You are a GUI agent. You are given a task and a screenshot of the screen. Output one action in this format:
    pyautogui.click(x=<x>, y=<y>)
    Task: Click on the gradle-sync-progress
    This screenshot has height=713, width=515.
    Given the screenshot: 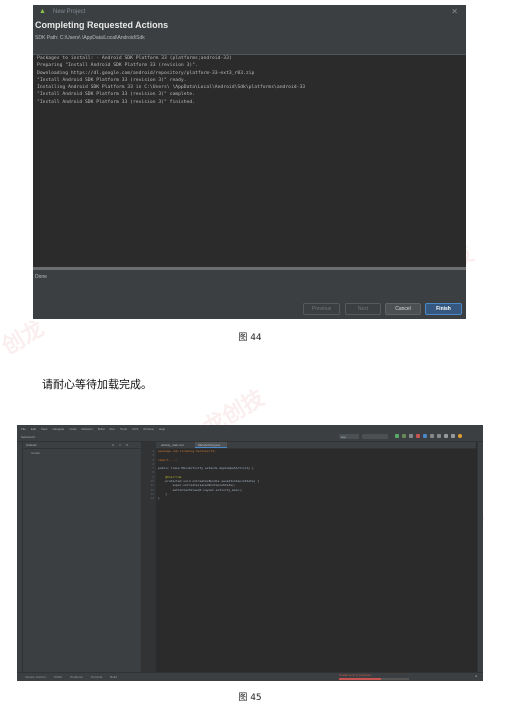 What is the action you would take?
    pyautogui.click(x=374, y=679)
    